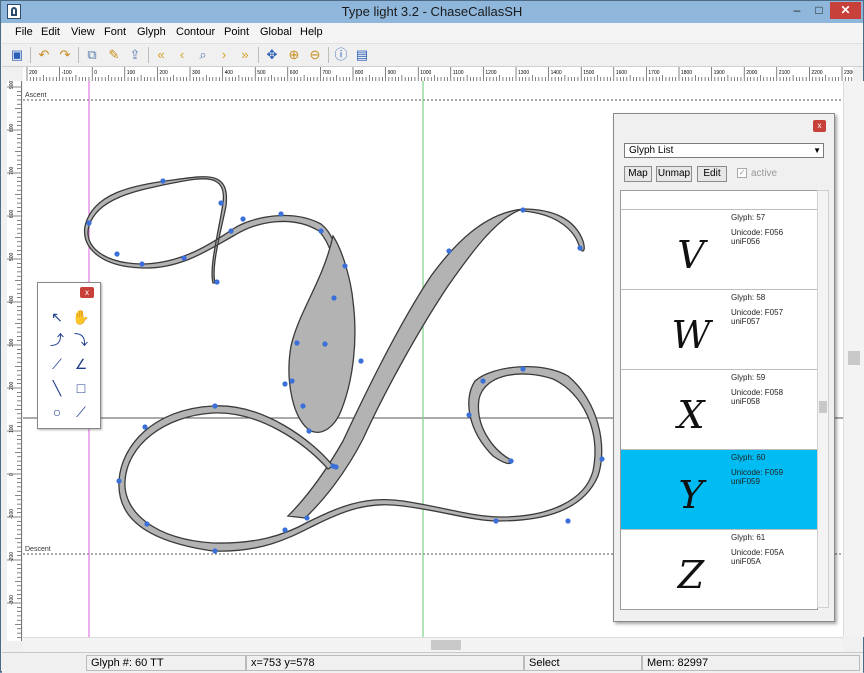 This screenshot has width=864, height=673. Describe the element at coordinates (135, 55) in the screenshot. I see `export-icon: ⇪` at that location.